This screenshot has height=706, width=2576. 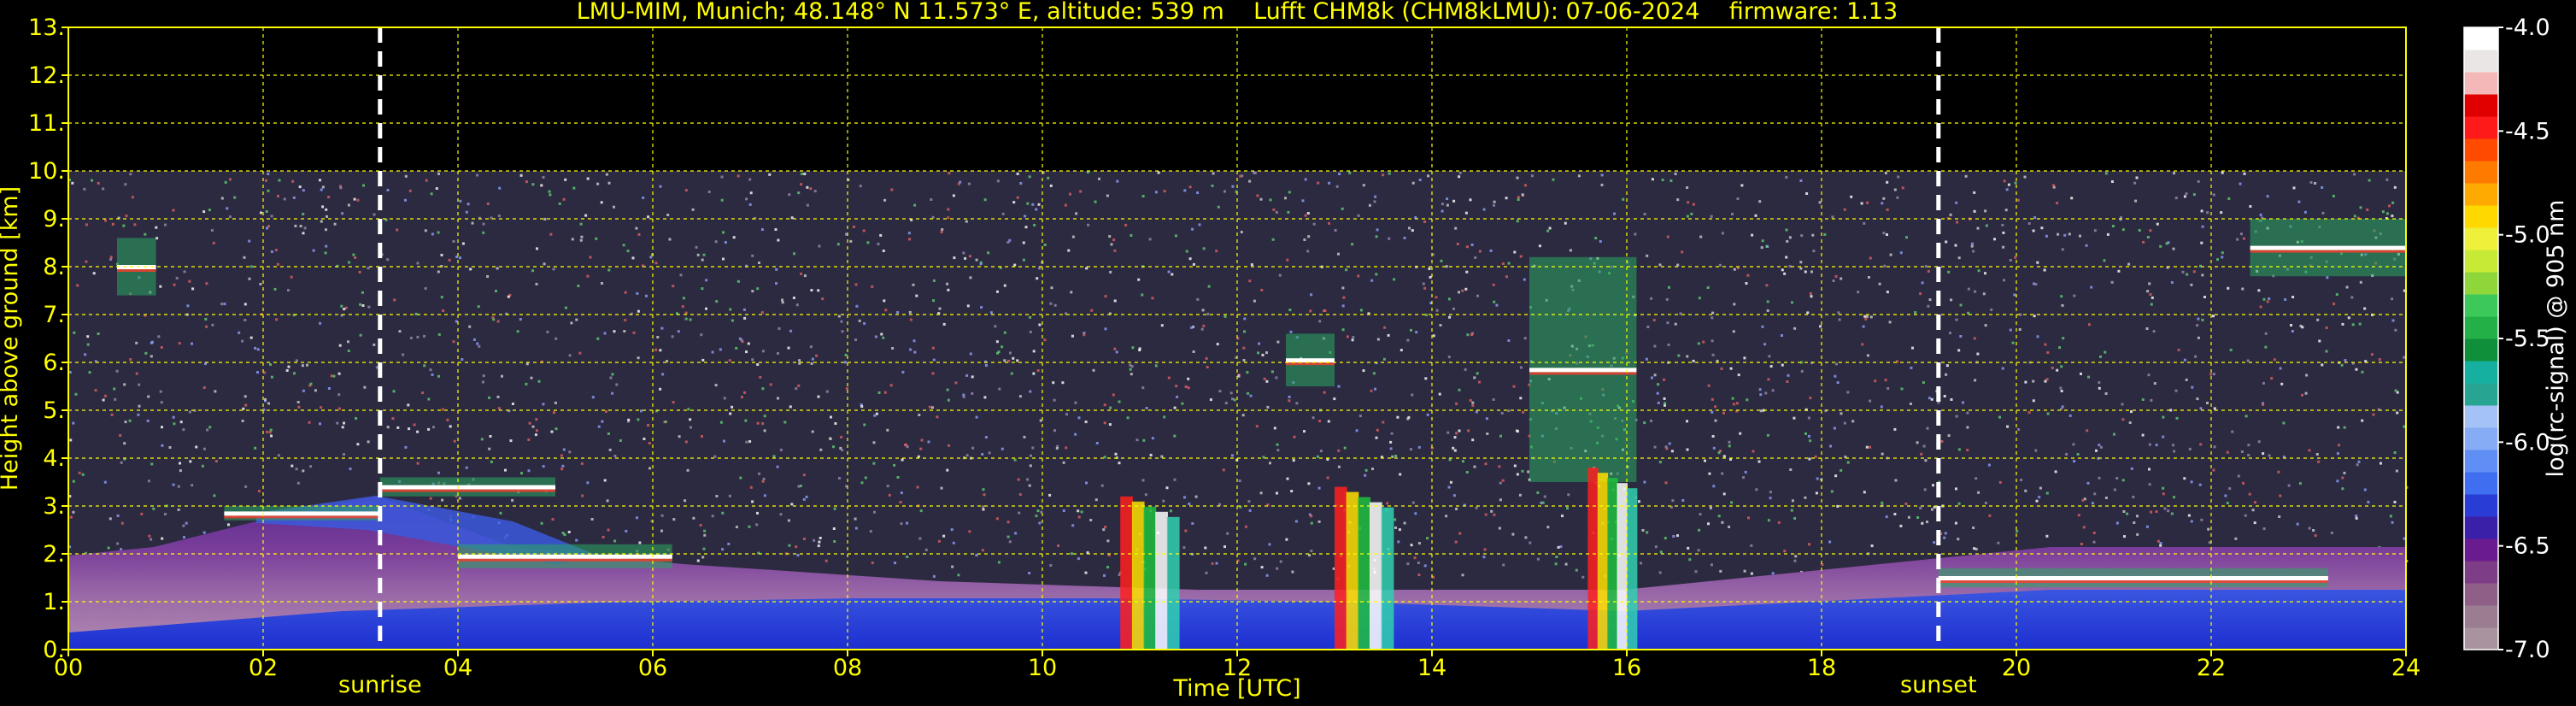 What do you see at coordinates (263, 668) in the screenshot?
I see `x-tick-label: 02` at bounding box center [263, 668].